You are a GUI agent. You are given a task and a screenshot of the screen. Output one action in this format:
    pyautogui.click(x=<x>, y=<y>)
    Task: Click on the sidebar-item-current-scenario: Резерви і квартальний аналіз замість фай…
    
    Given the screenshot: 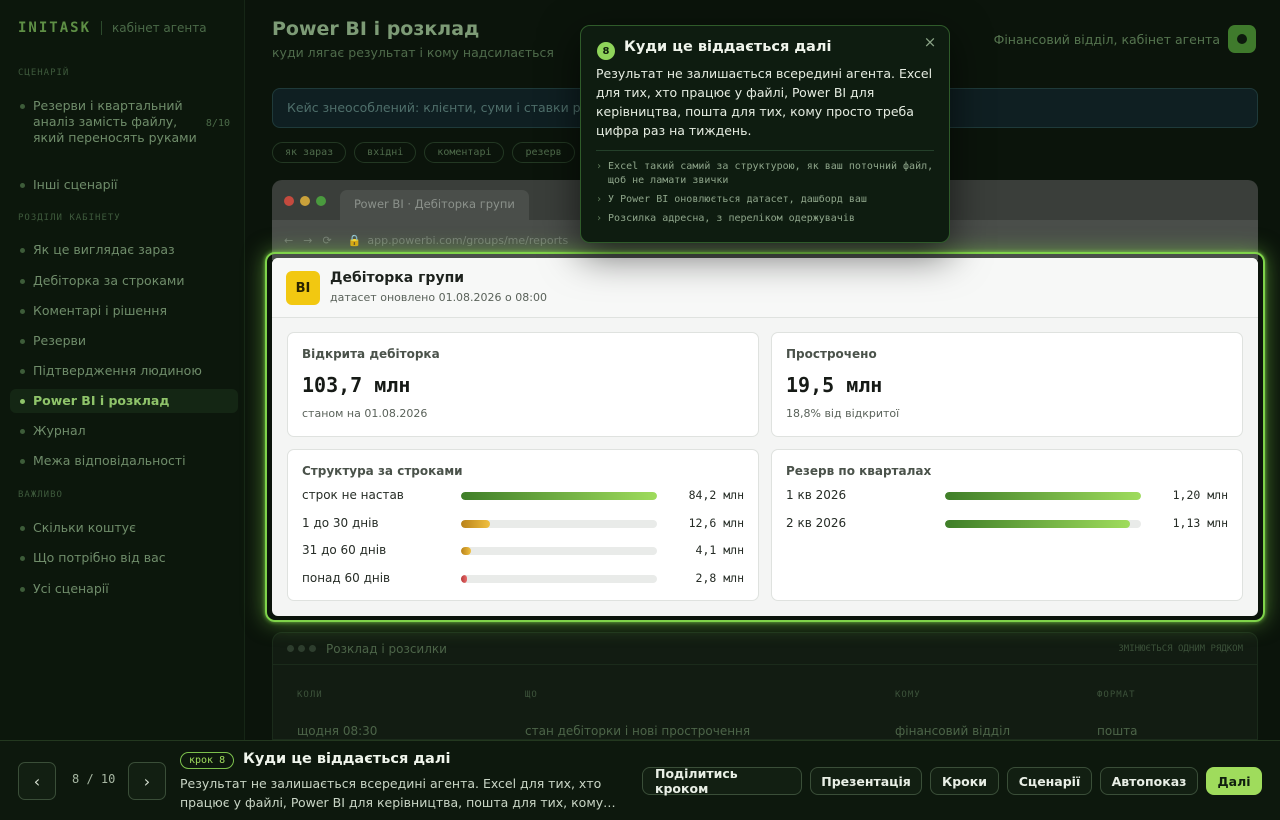 What is the action you would take?
    pyautogui.click(x=124, y=122)
    